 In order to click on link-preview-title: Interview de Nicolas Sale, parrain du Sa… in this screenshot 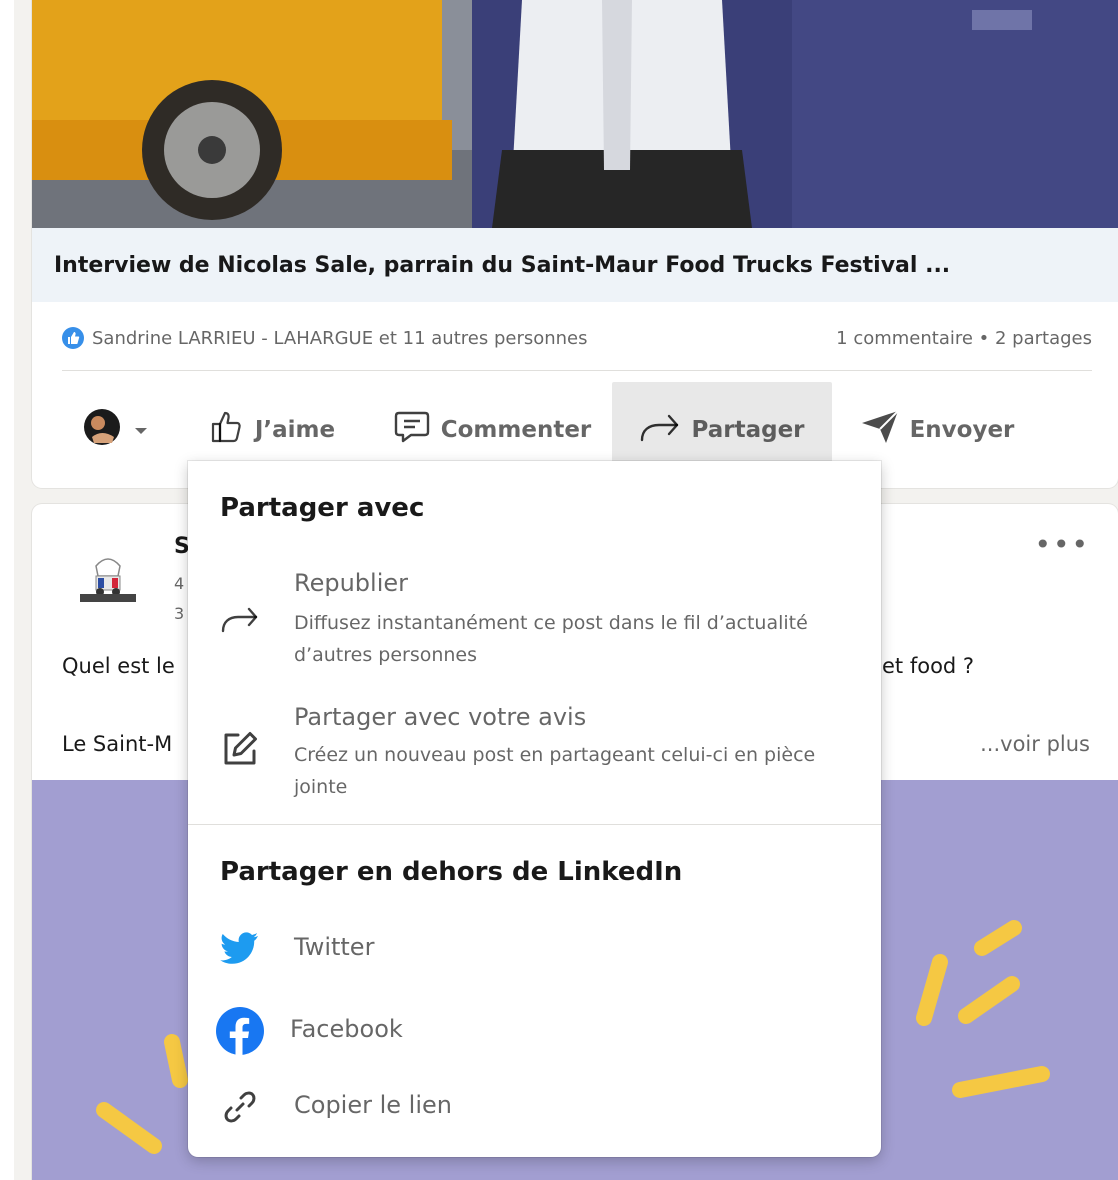, I will do `click(502, 265)`.